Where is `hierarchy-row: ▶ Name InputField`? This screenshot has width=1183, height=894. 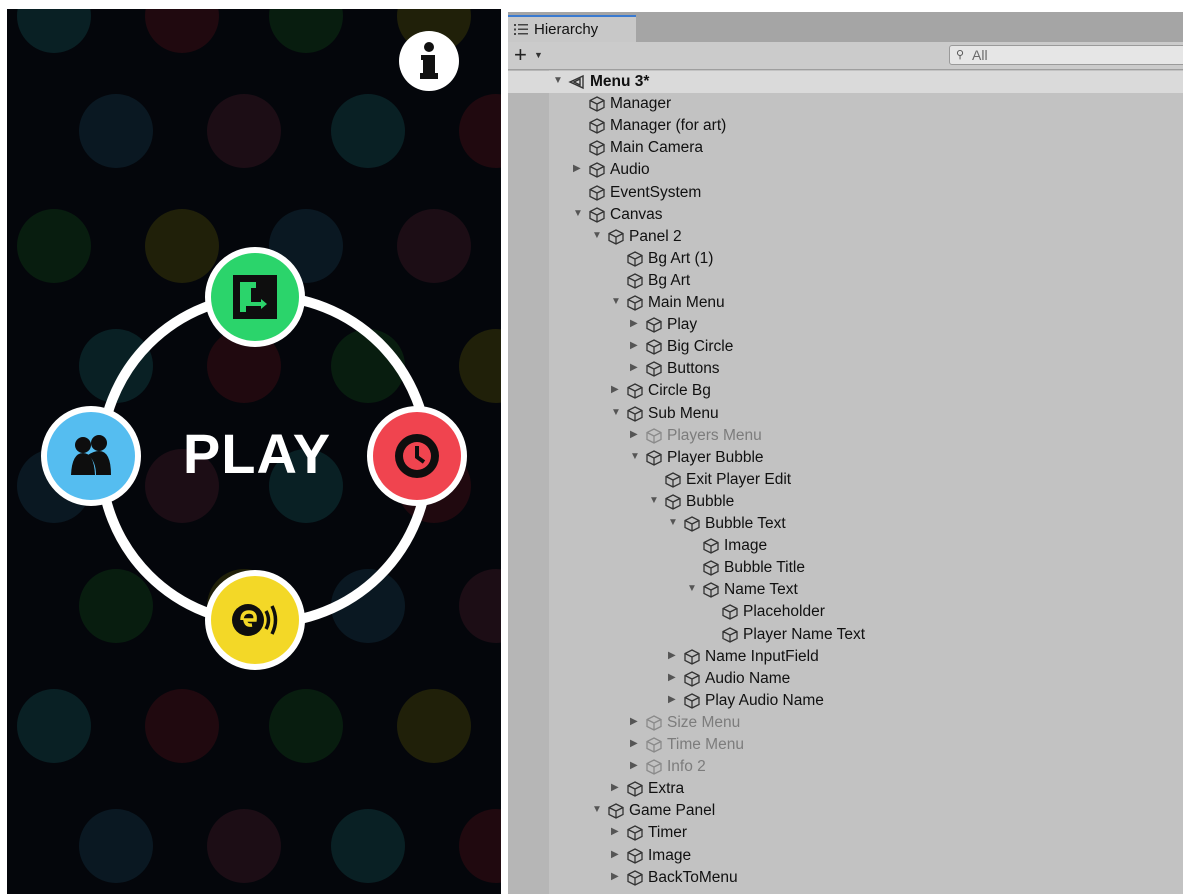
hierarchy-row: ▶ Name InputField is located at coordinates (845, 657).